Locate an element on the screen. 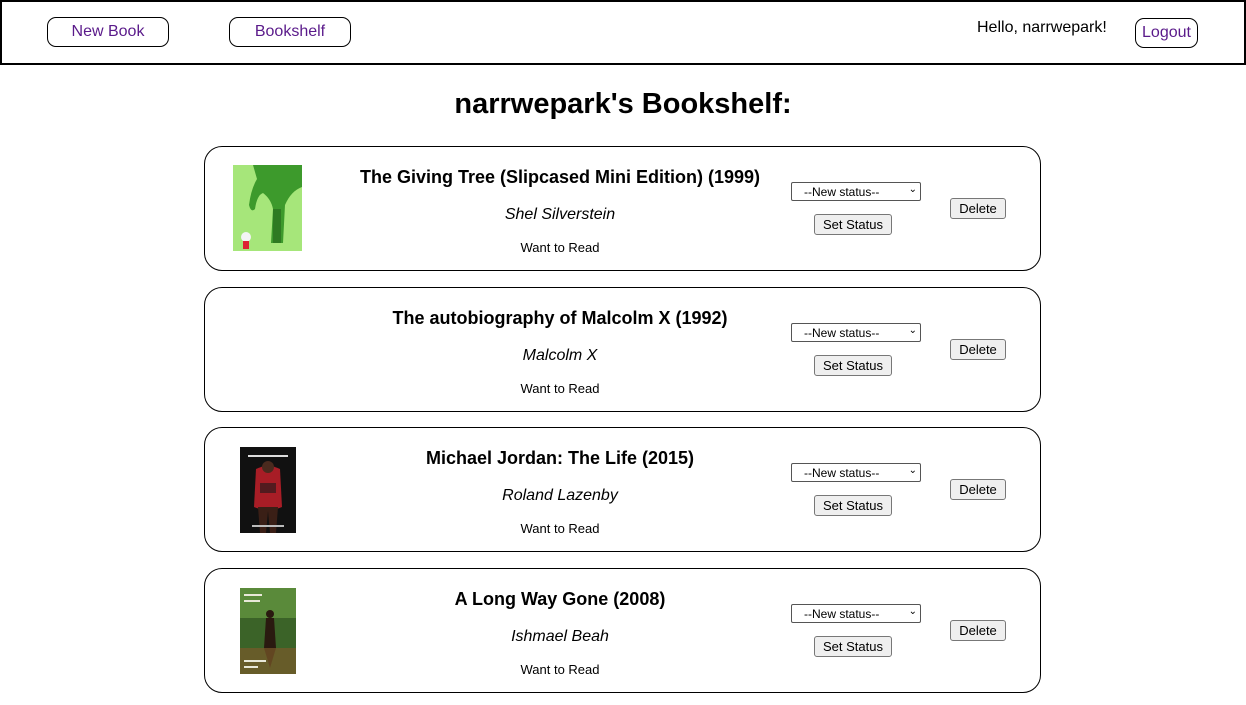 The image size is (1246, 705). user-greeting: Hello, narrwepark! is located at coordinates (1042, 27).